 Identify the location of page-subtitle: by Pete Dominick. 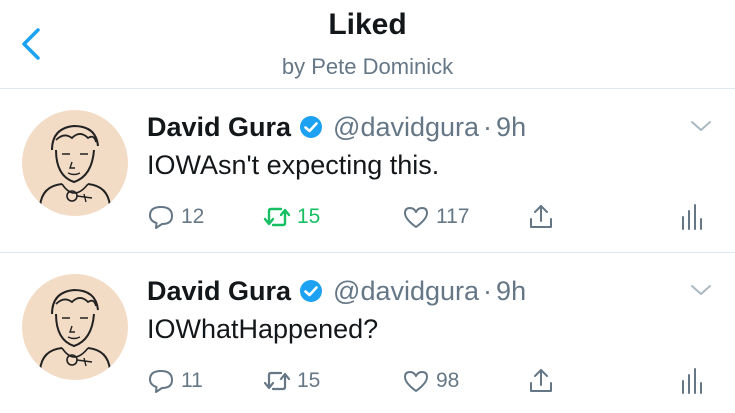
(367, 66).